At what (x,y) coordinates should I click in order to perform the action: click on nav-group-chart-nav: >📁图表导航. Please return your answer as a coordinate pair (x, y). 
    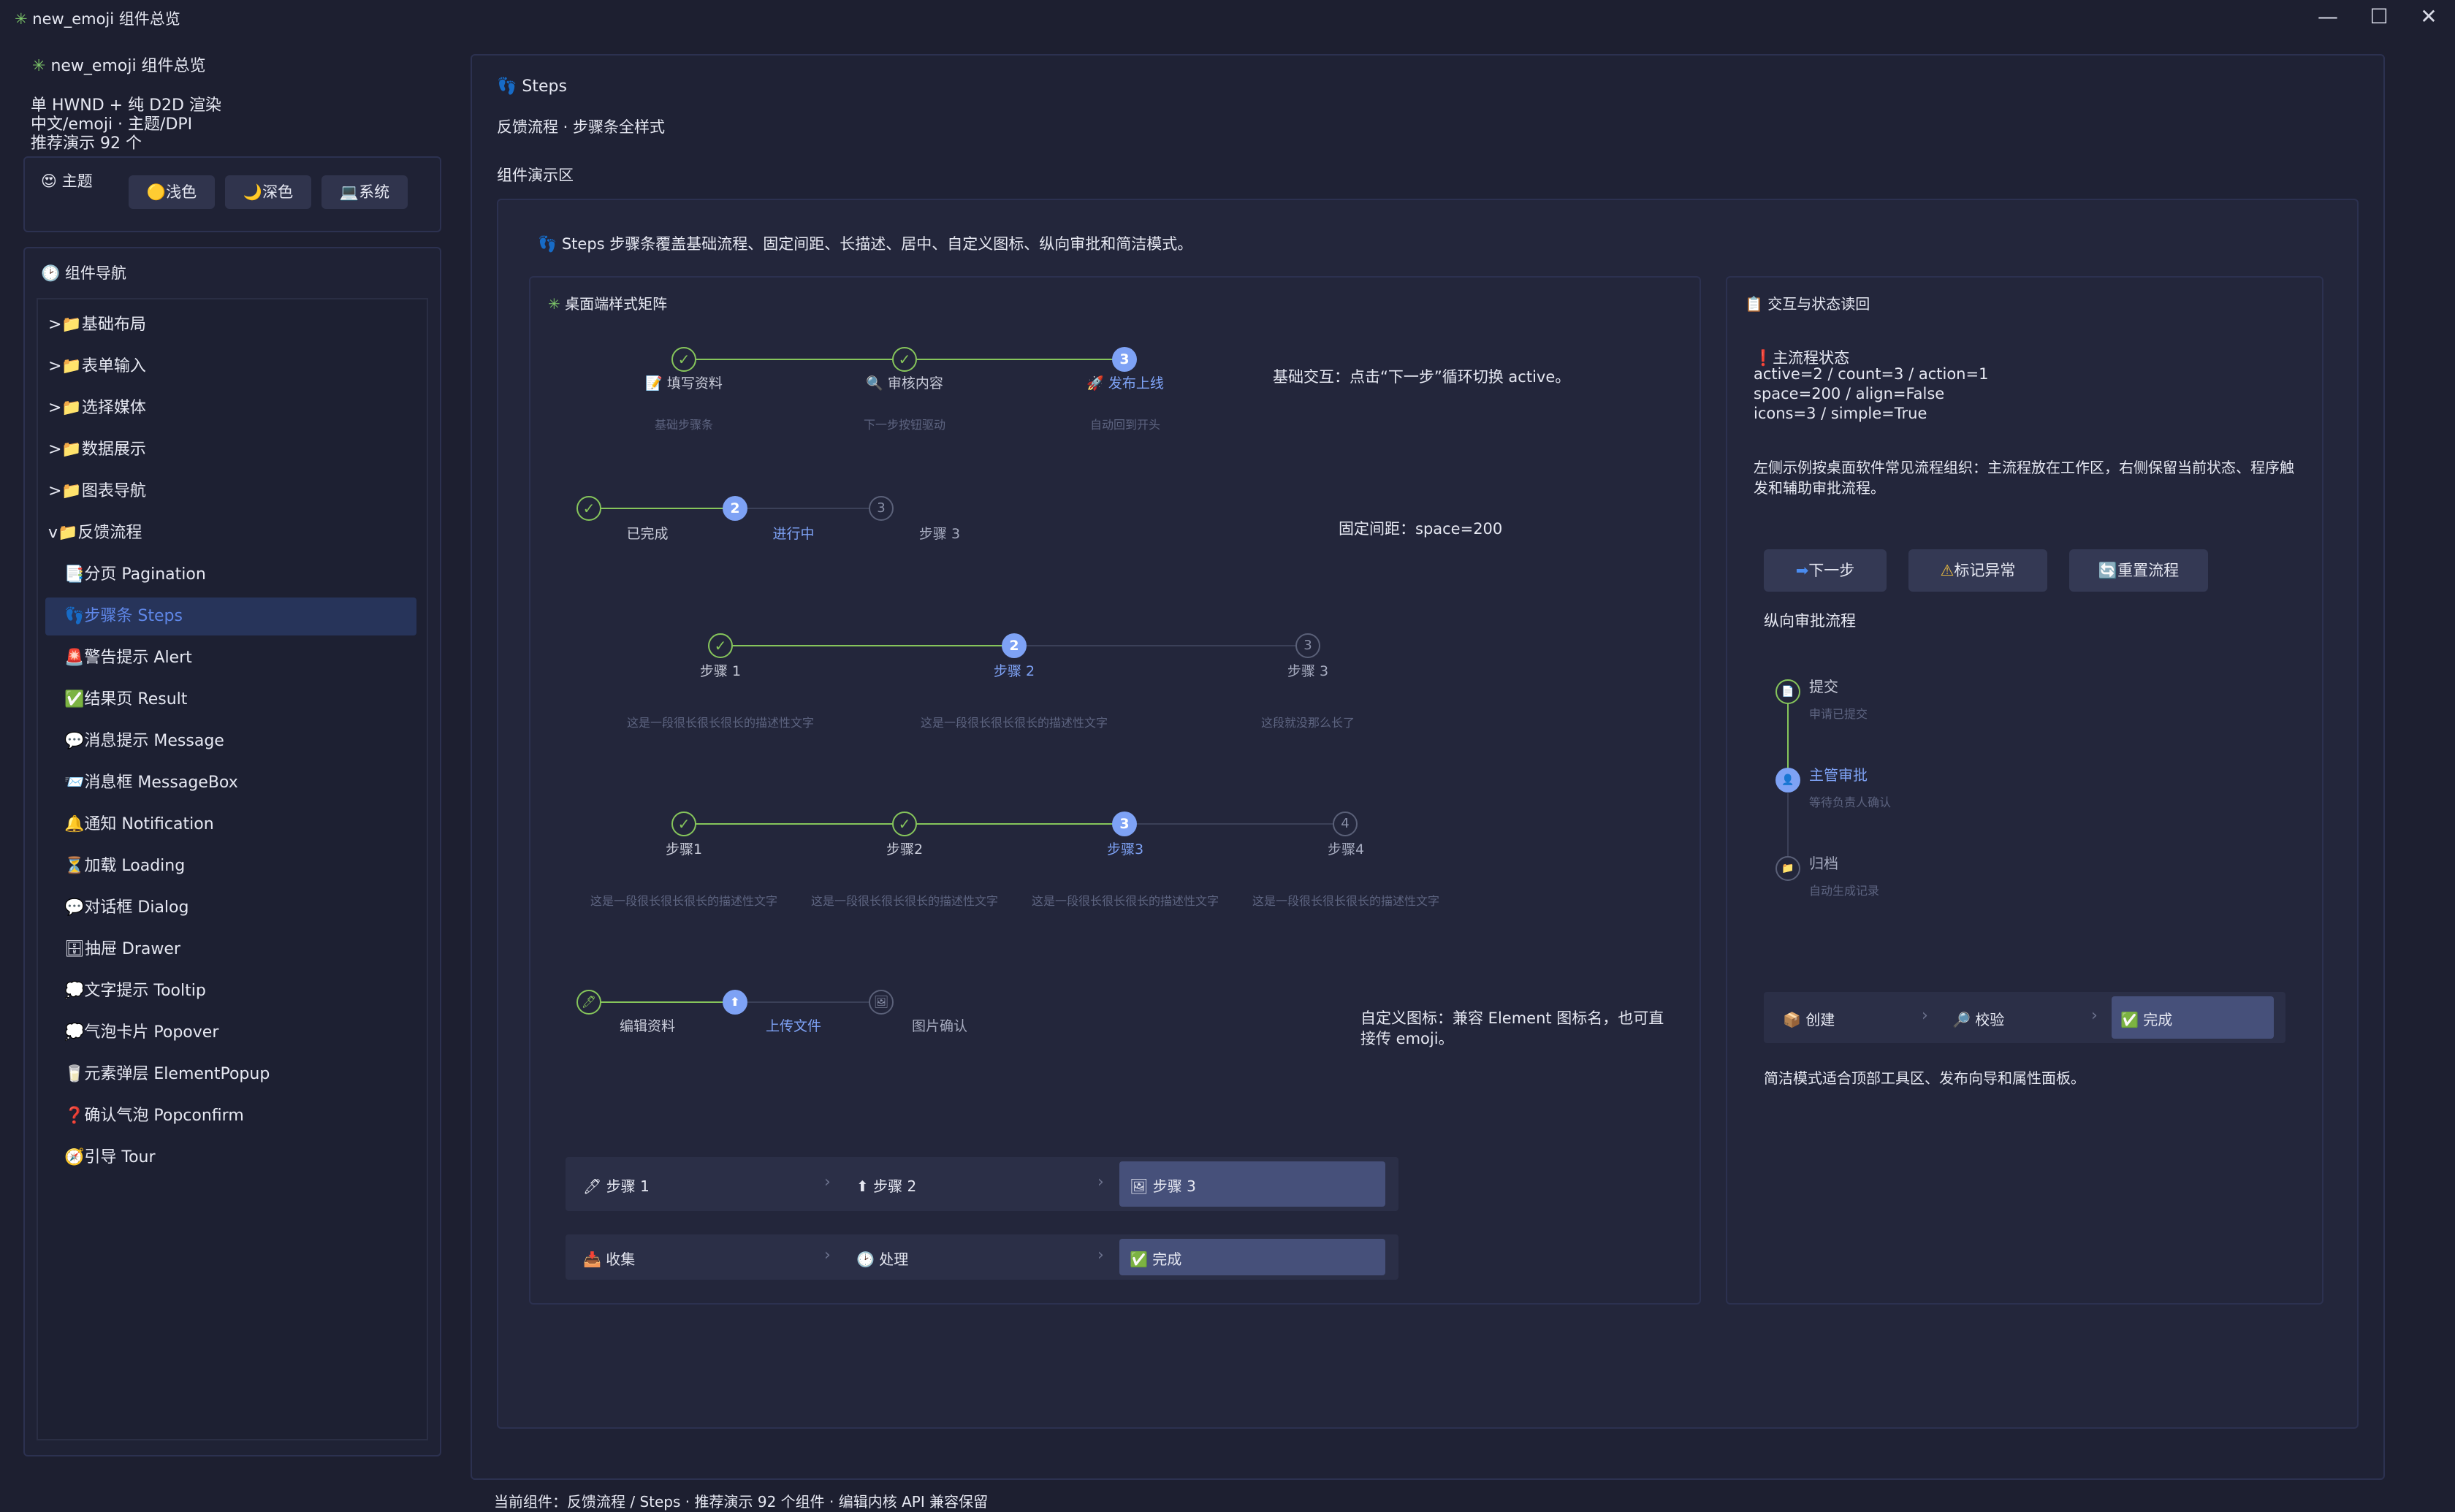
    Looking at the image, I should click on (97, 492).